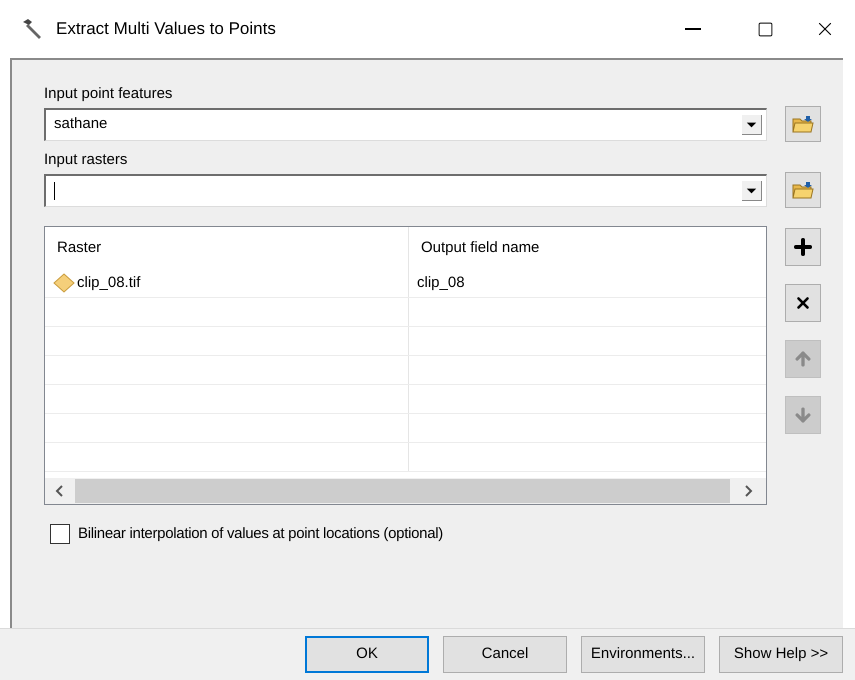  Describe the element at coordinates (60, 491) in the screenshot. I see `scroll-left-icon` at that location.